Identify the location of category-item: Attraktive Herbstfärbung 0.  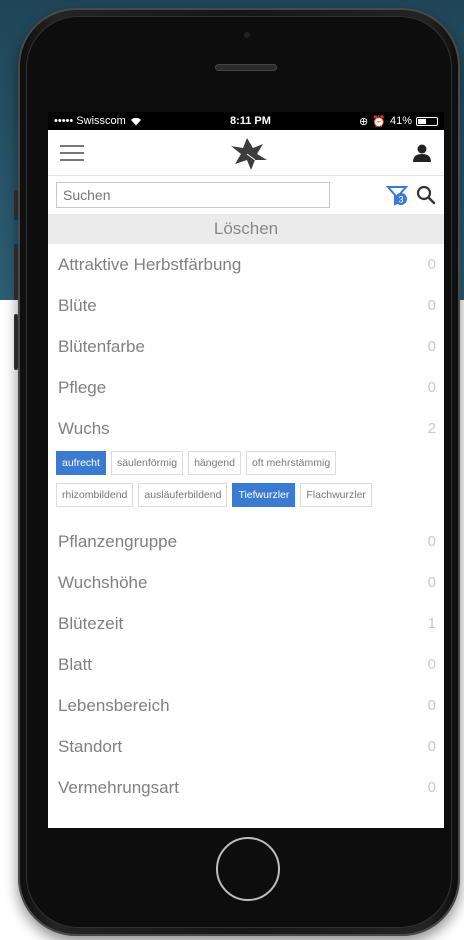
(246, 264).